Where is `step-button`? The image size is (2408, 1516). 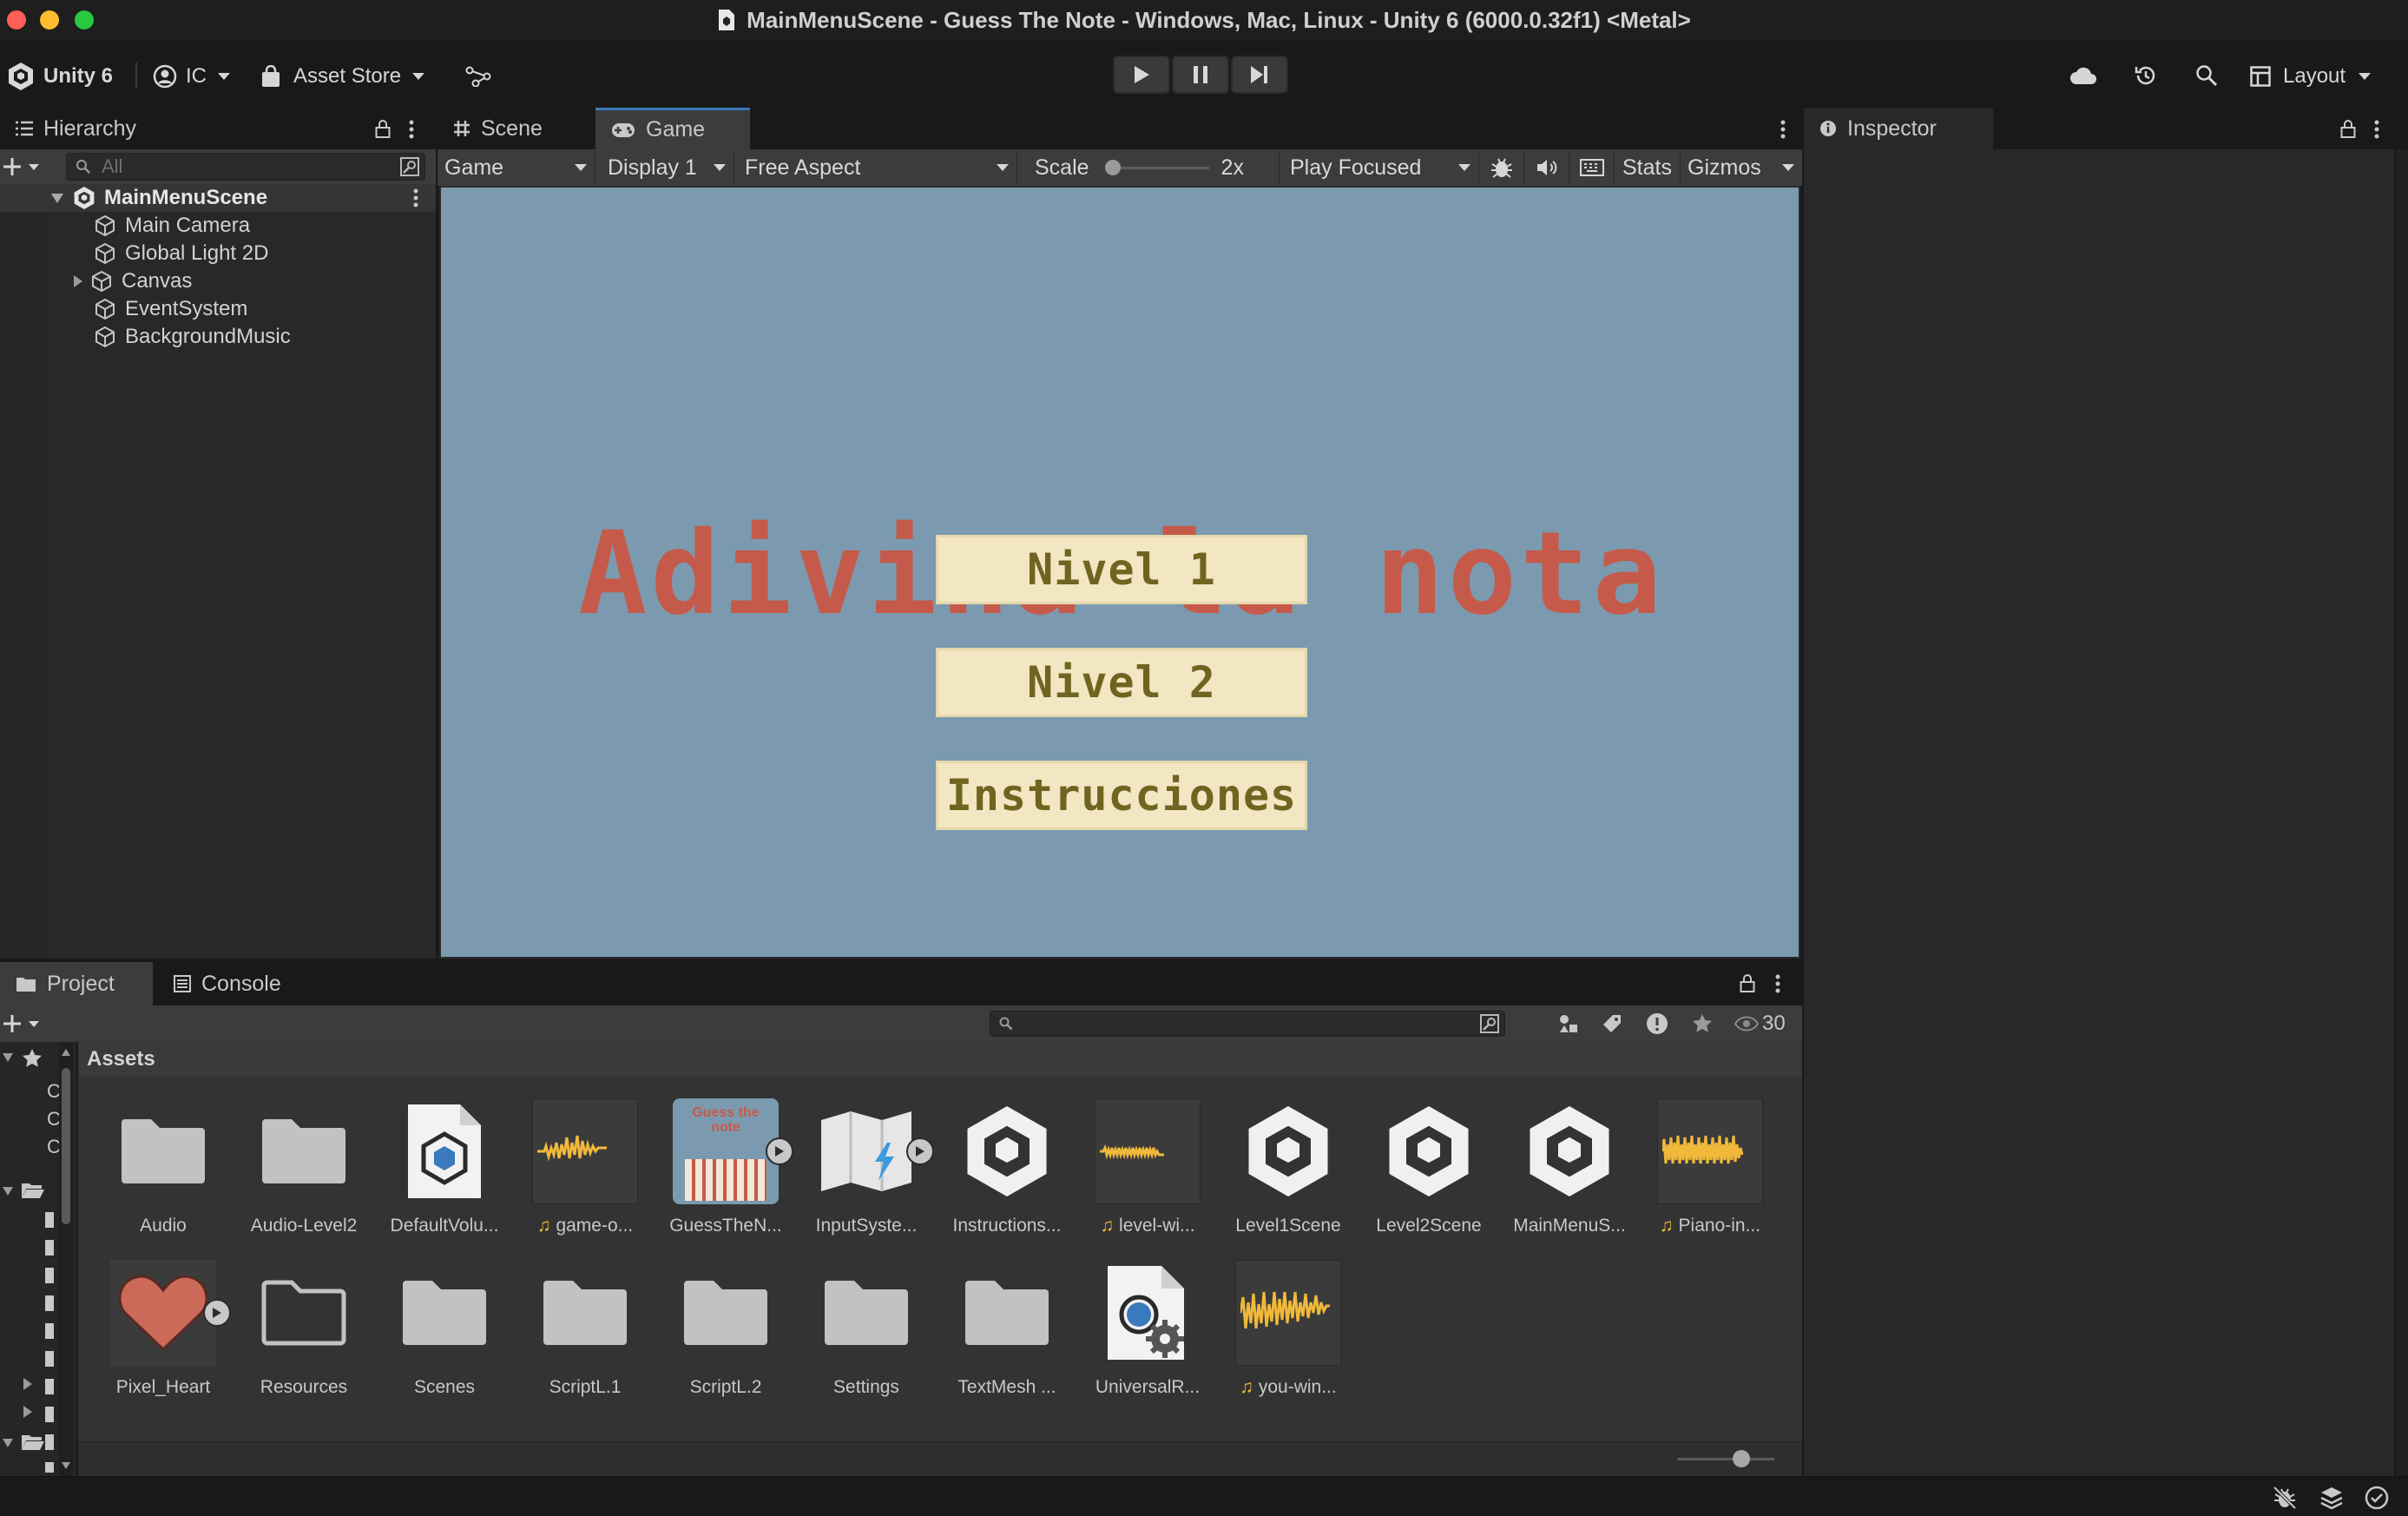 step-button is located at coordinates (1259, 75).